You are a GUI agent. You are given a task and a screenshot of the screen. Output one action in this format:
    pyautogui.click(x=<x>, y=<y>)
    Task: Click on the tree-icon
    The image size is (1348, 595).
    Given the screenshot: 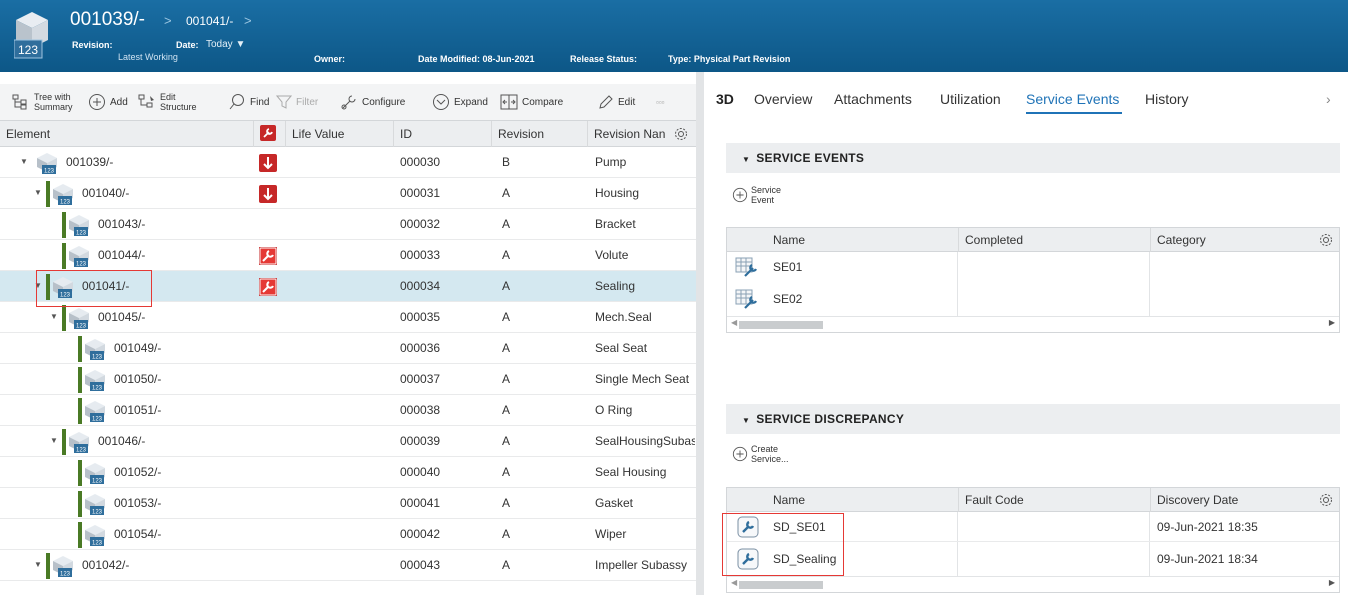 What is the action you would take?
    pyautogui.click(x=19, y=102)
    